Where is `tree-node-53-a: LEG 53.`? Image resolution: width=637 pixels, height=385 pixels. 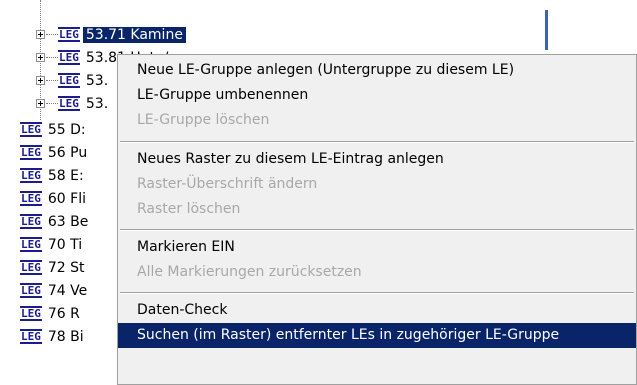 tree-node-53-a: LEG 53. is located at coordinates (83, 80).